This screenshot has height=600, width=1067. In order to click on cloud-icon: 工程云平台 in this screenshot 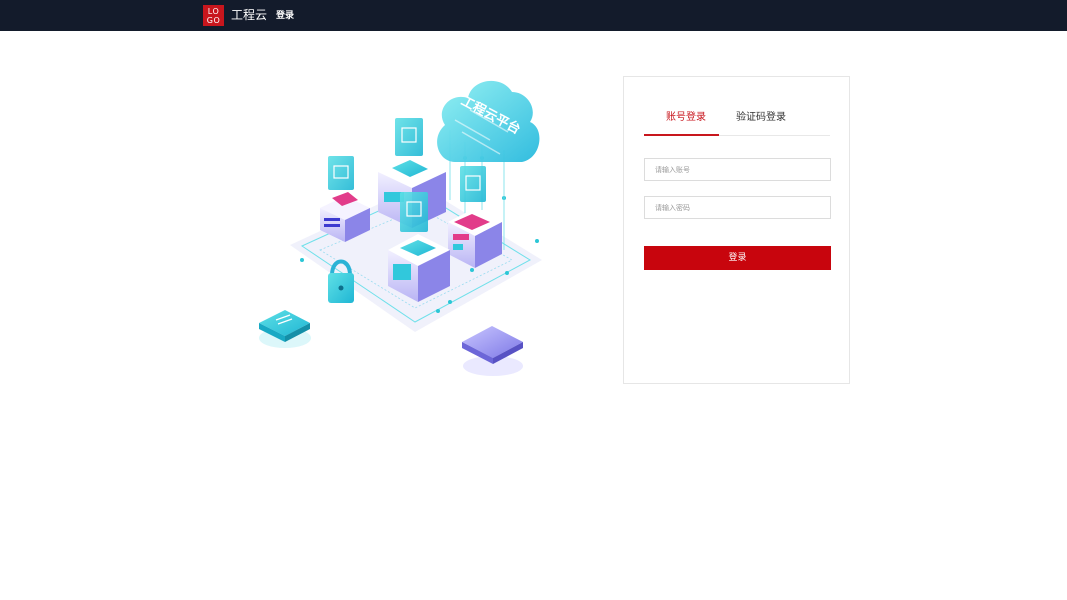, I will do `click(488, 121)`.